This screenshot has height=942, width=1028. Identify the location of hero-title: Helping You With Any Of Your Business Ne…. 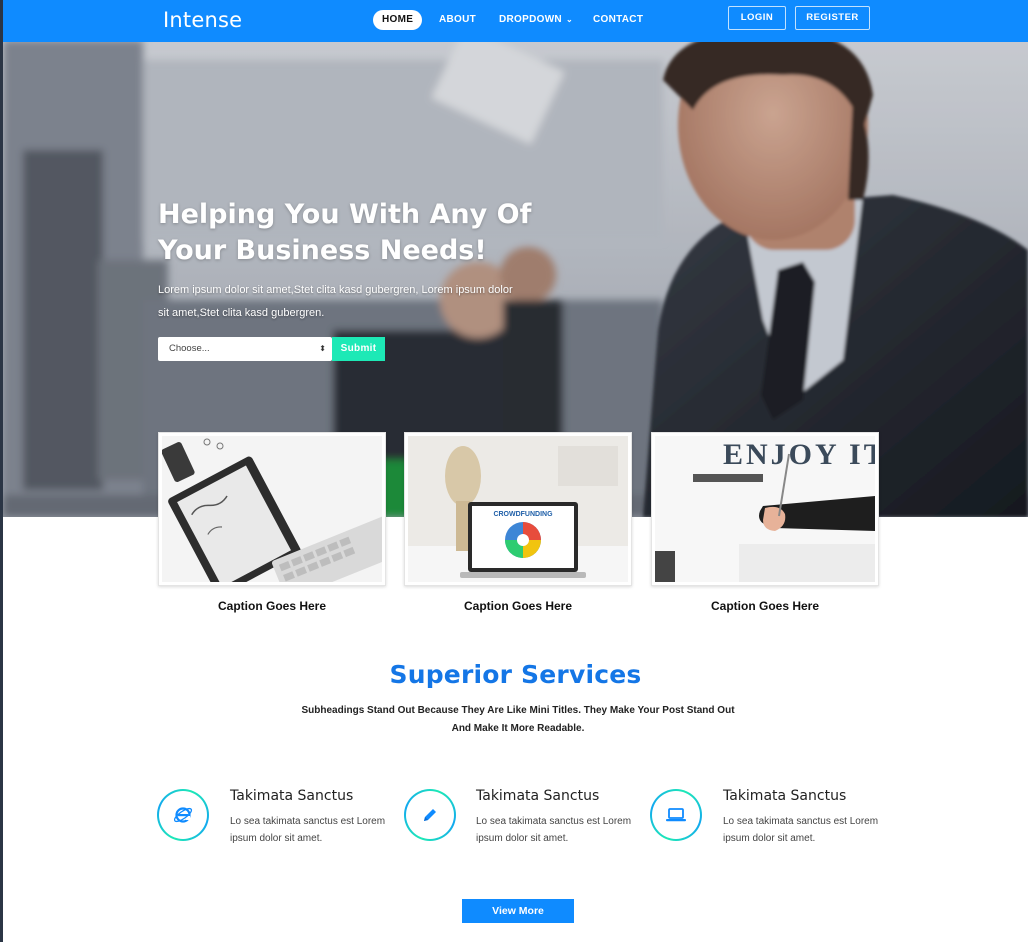
(348, 233).